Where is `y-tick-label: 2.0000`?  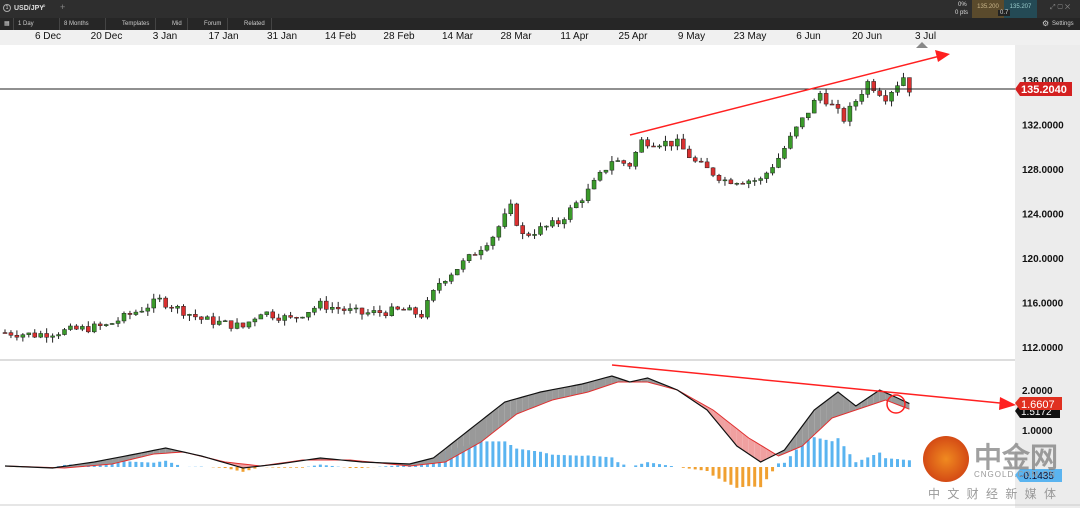
y-tick-label: 2.0000 is located at coordinates (1037, 391).